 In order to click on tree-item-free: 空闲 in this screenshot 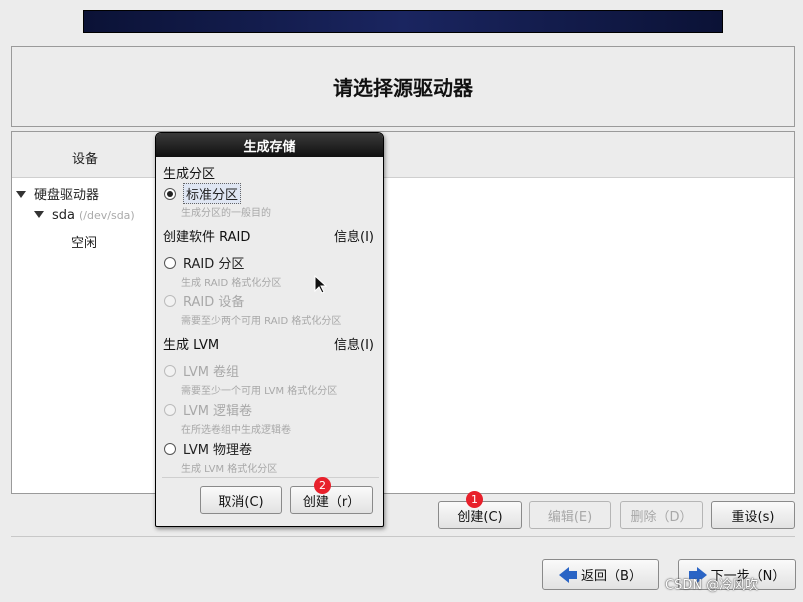, I will do `click(84, 241)`.